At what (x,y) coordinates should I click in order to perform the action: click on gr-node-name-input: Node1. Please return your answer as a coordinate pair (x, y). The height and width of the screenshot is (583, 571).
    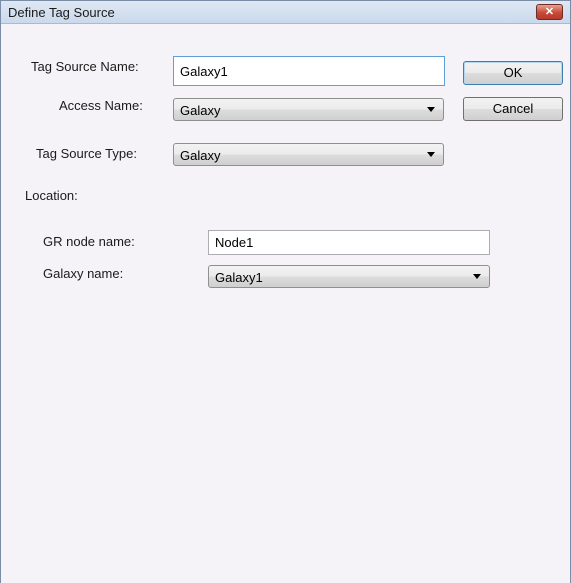
    Looking at the image, I should click on (349, 242).